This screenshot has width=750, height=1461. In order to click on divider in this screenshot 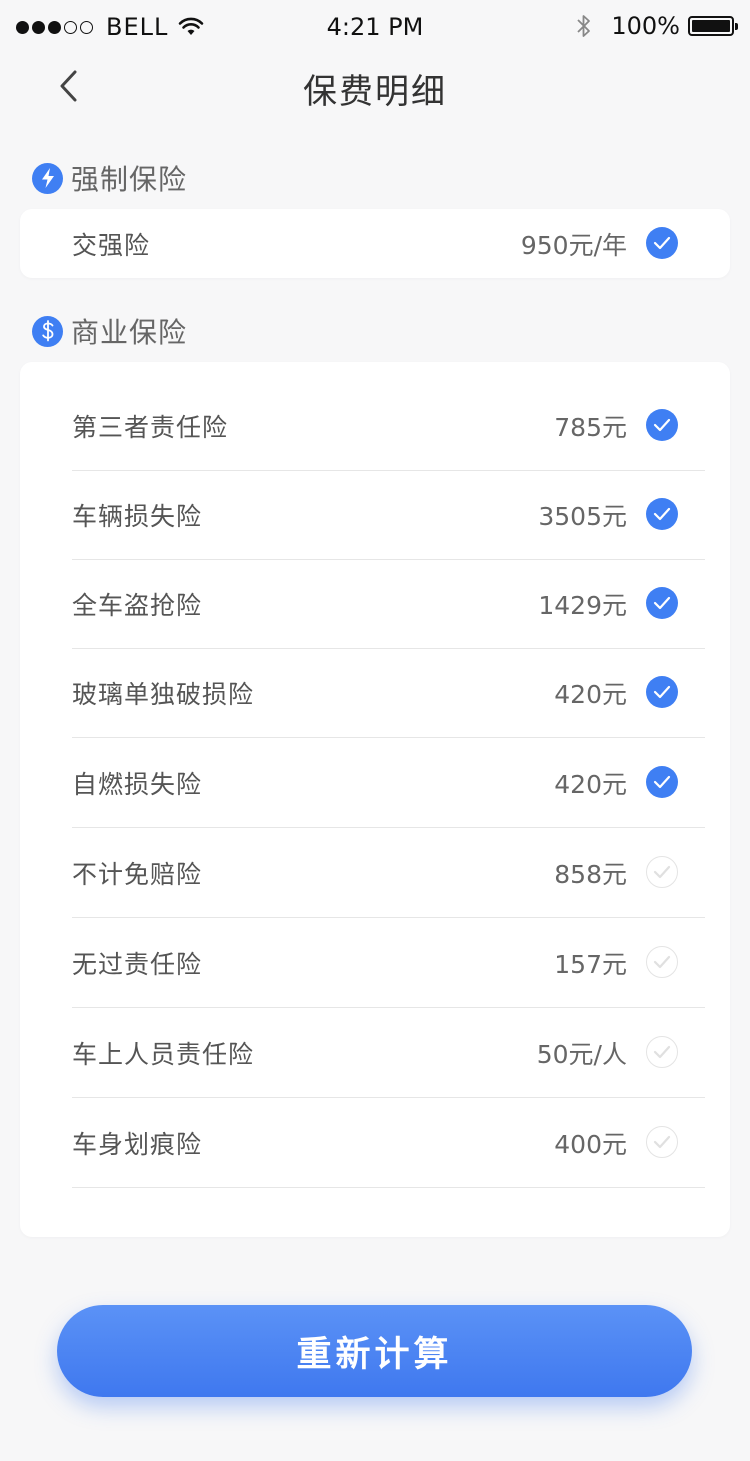, I will do `click(388, 1187)`.